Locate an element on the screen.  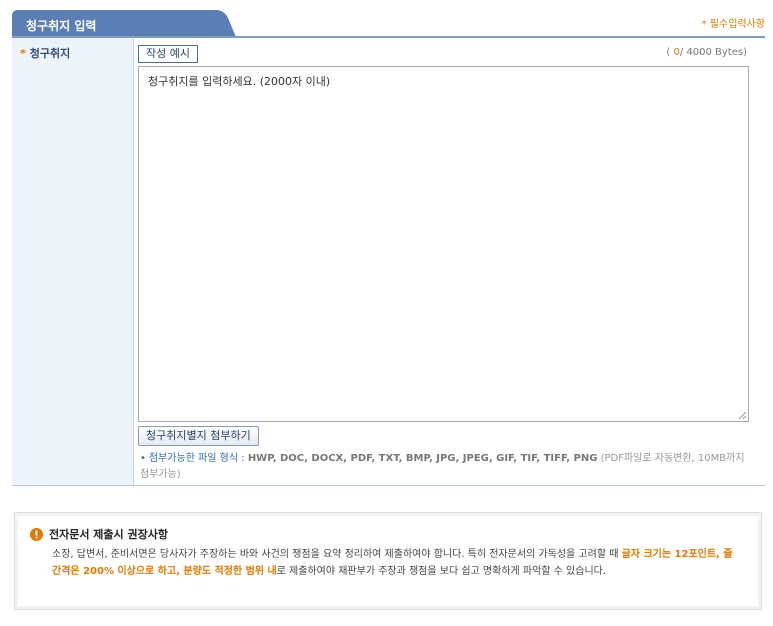
resize-grip-icon is located at coordinates (742, 415).